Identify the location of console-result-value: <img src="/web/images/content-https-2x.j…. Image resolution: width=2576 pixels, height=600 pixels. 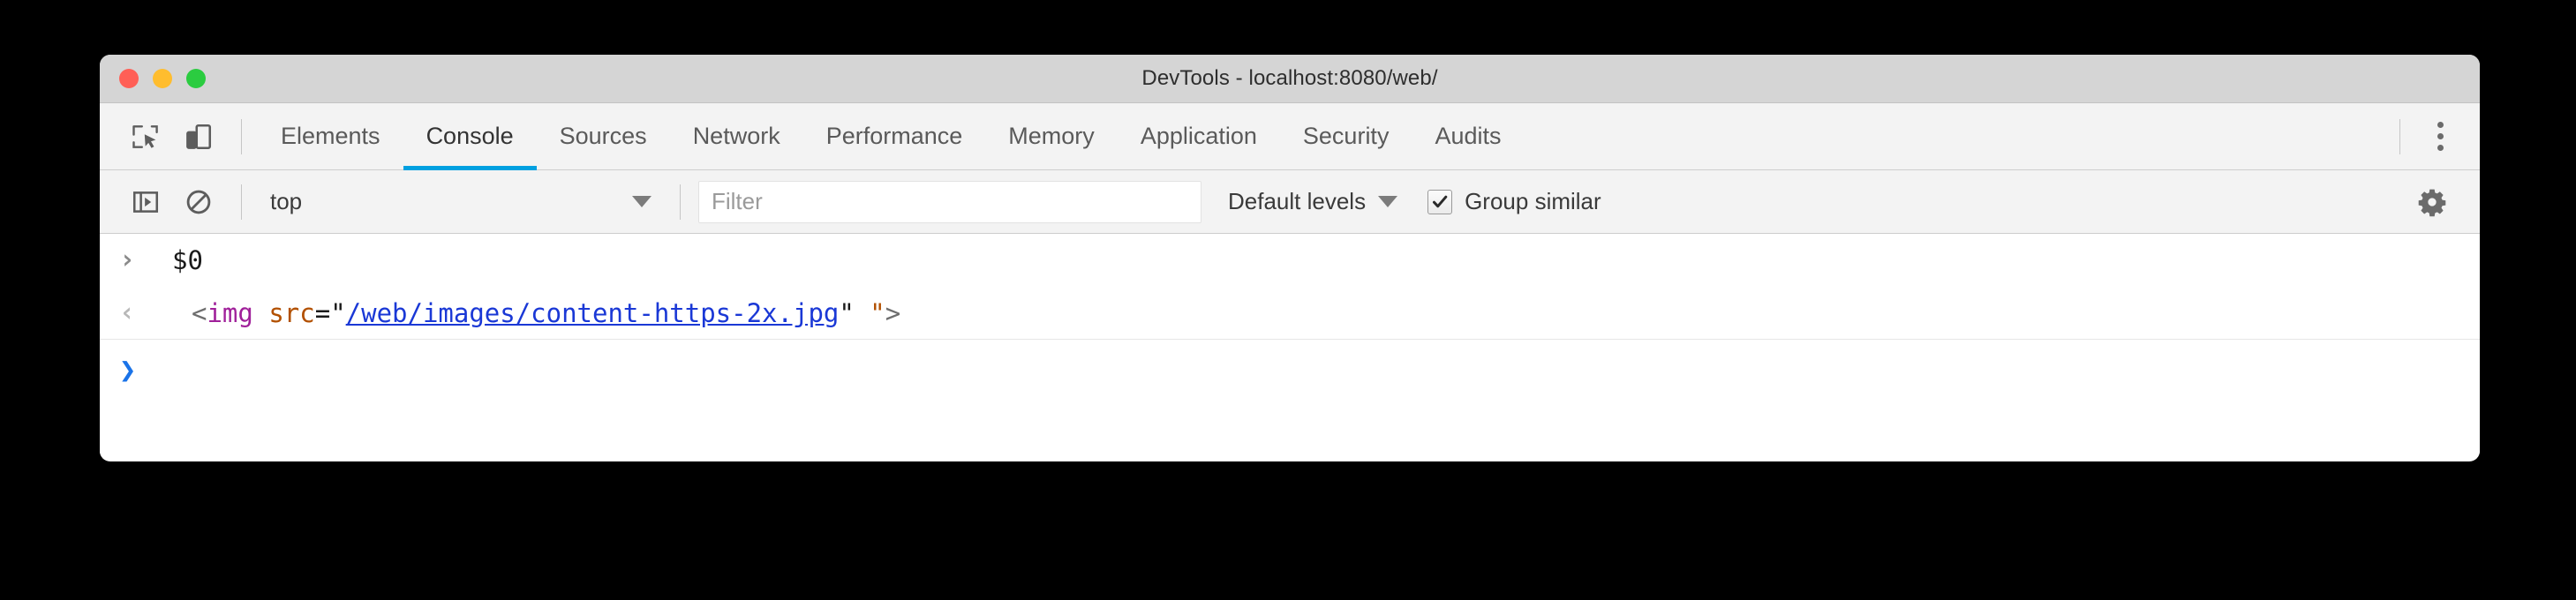
(536, 313).